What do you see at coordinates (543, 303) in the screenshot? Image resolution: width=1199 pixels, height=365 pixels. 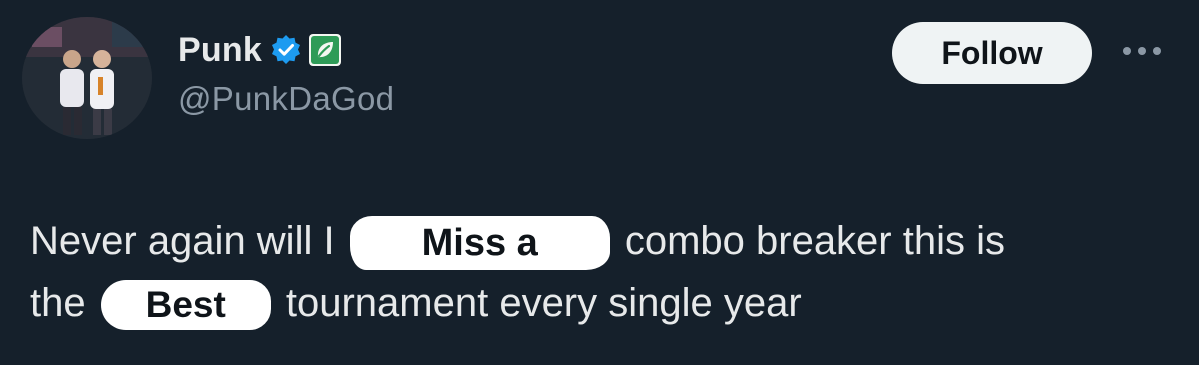 I see `tweet-text-segment: tournament every single year` at bounding box center [543, 303].